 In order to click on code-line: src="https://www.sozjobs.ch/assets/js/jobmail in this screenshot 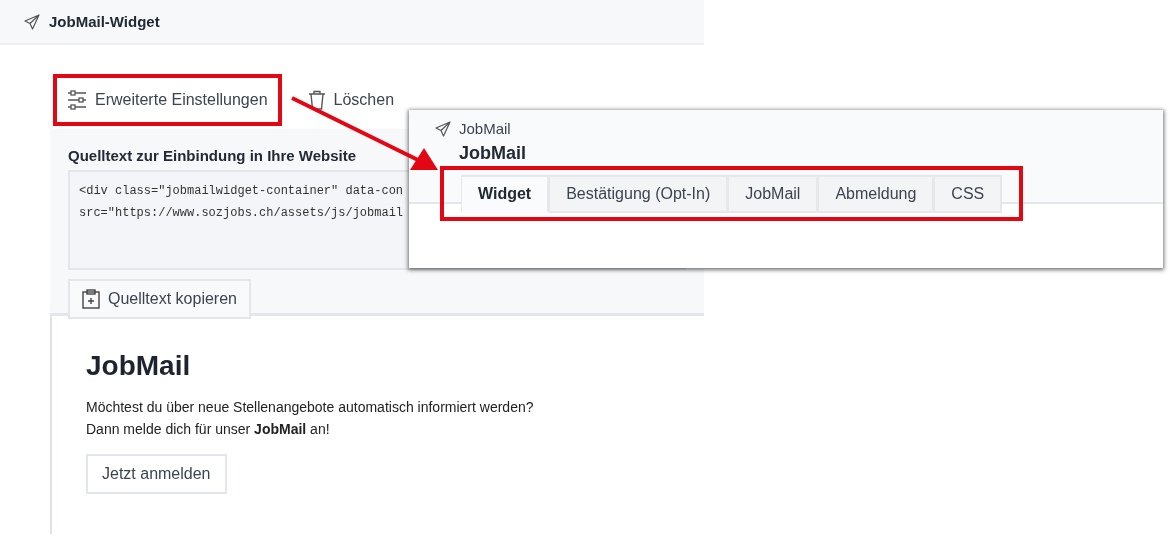, I will do `click(241, 213)`.